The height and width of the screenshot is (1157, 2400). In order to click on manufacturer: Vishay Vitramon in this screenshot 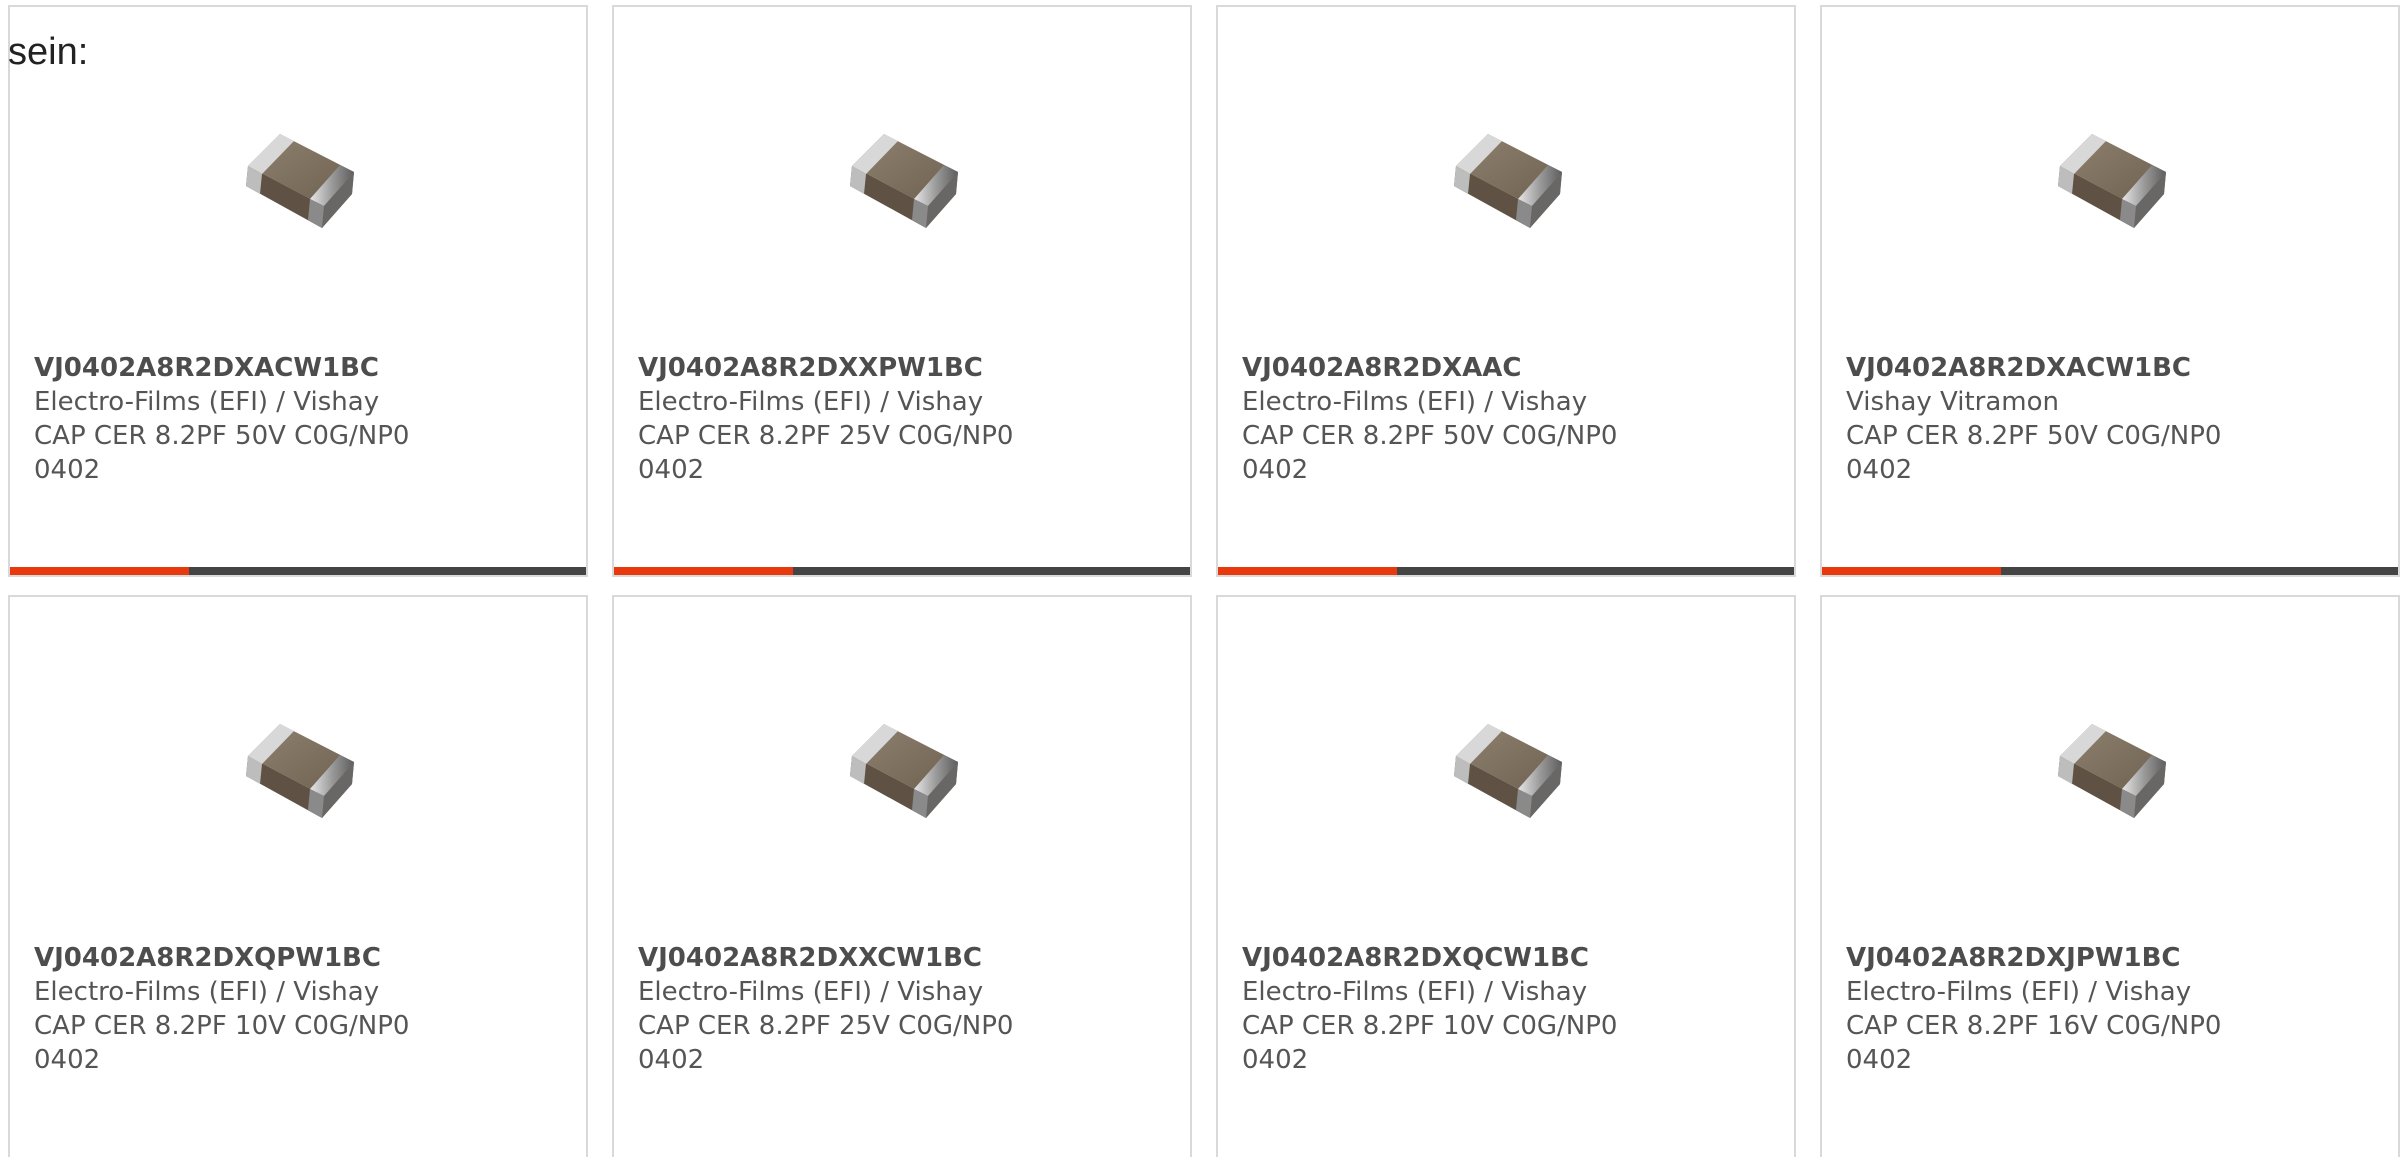, I will do `click(1953, 402)`.